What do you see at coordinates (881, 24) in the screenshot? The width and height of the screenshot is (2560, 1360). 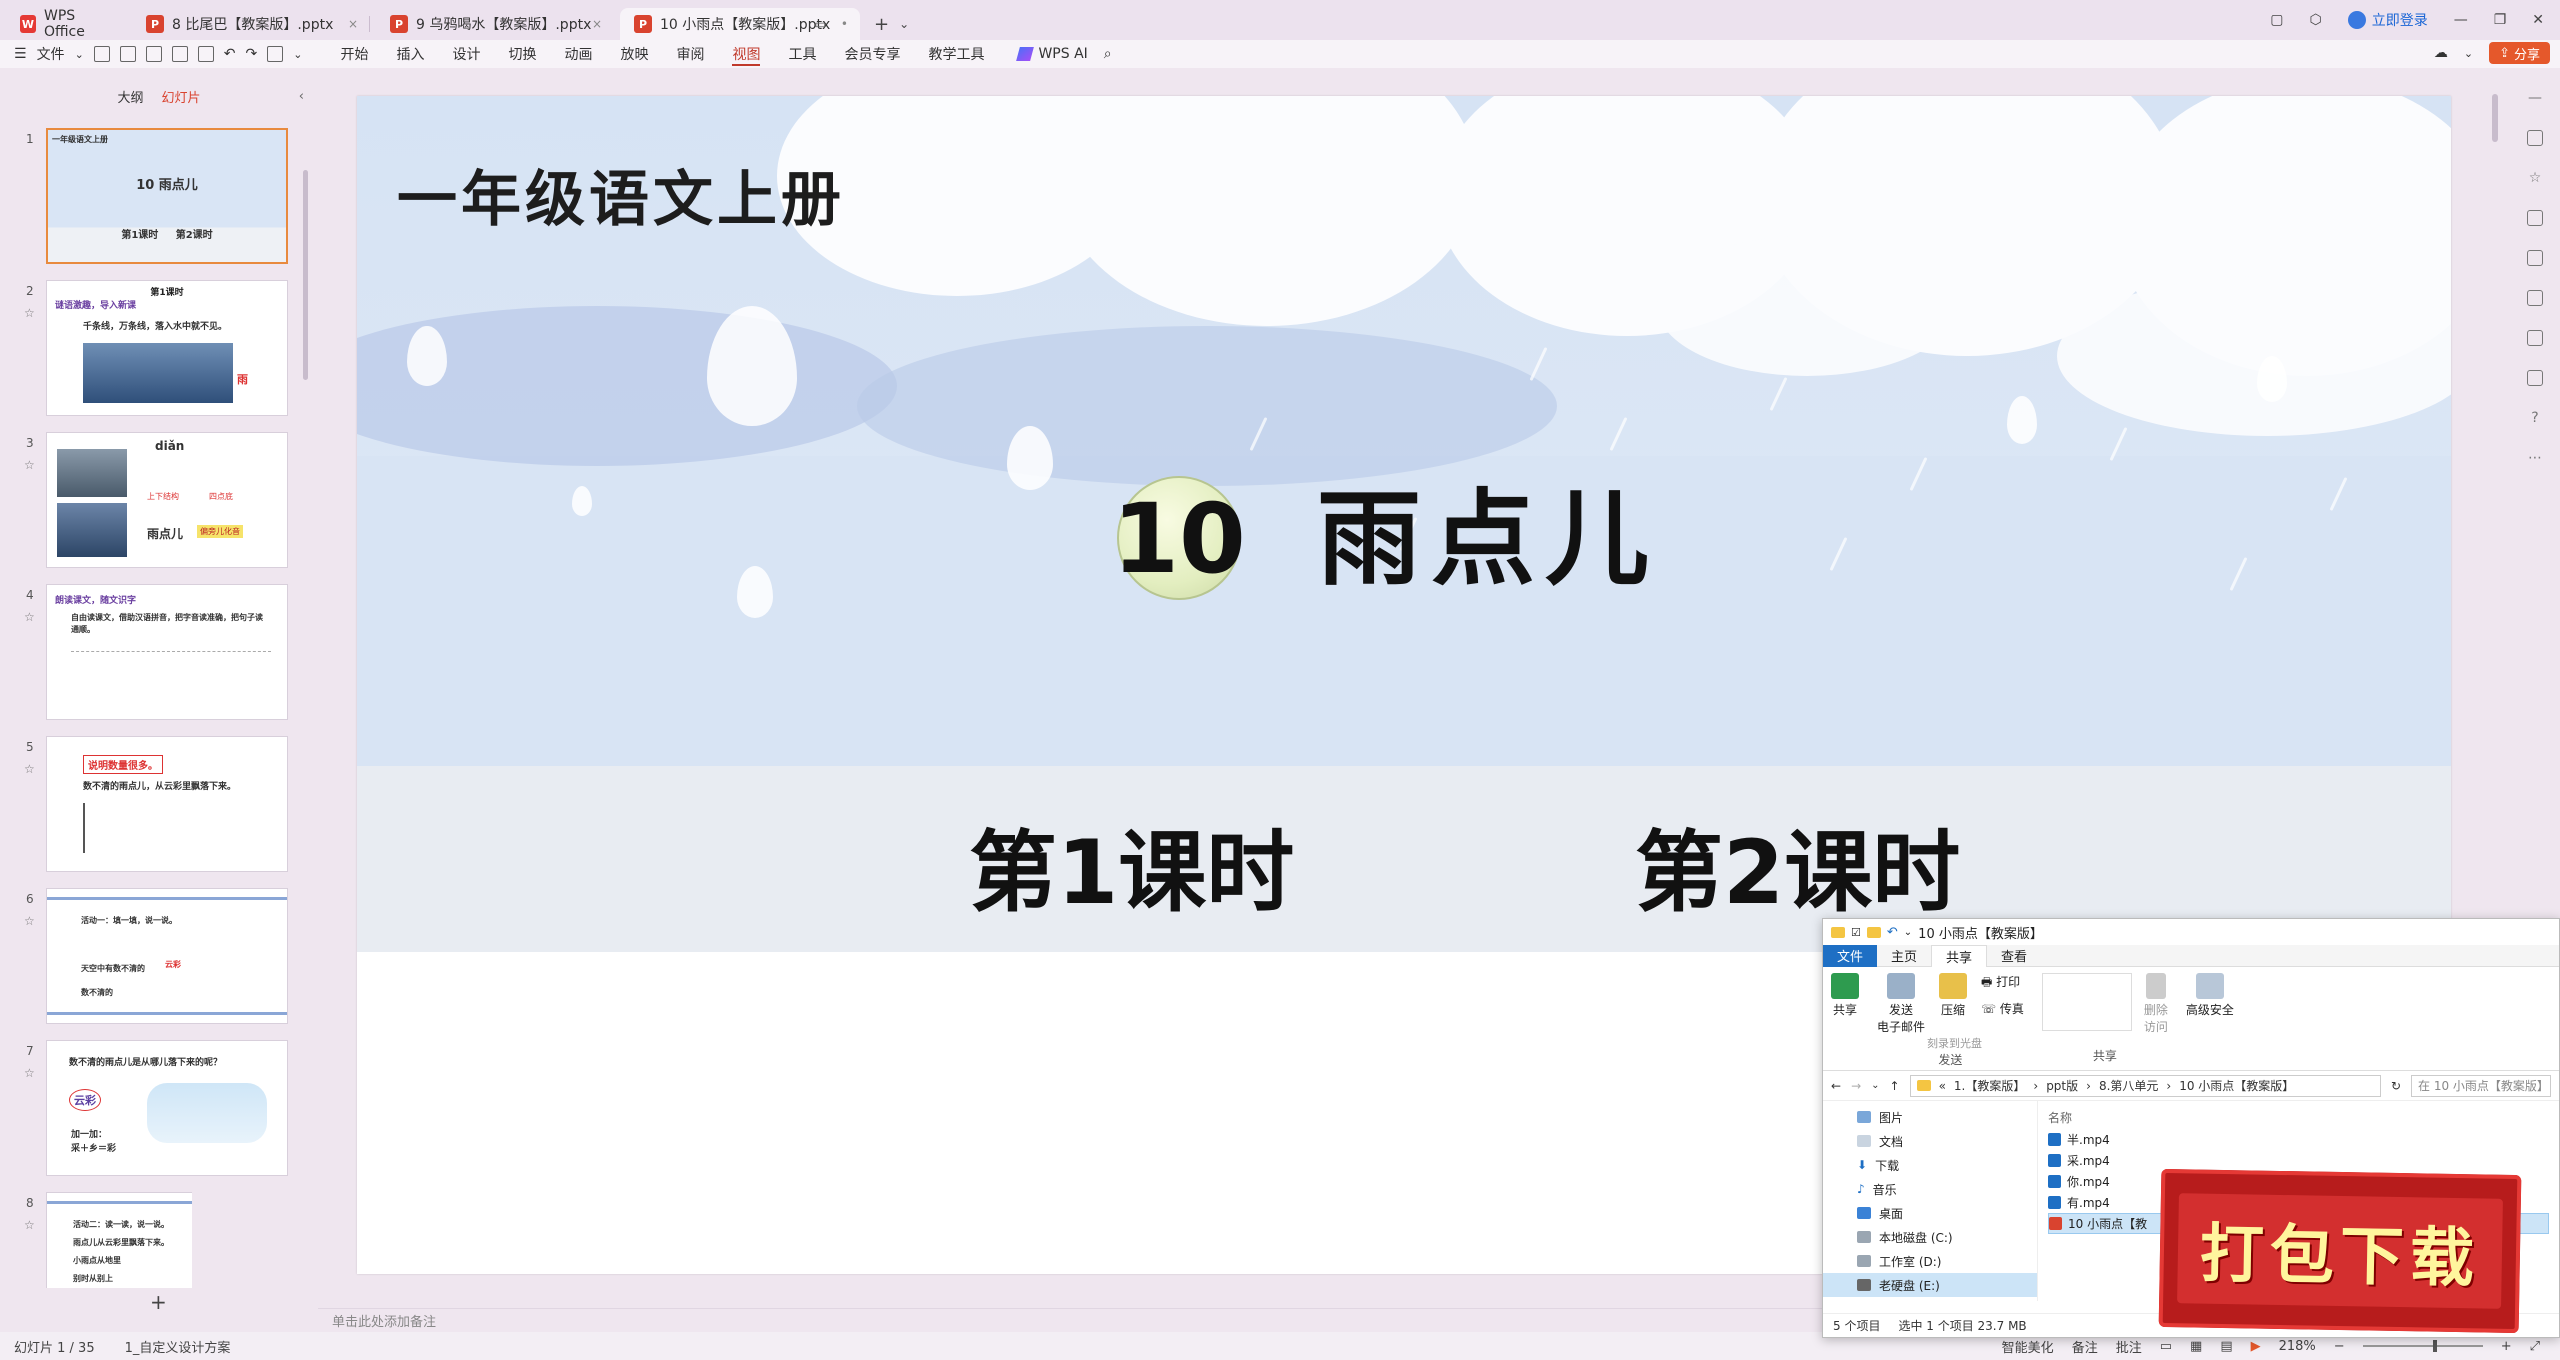 I see `plus-icon: +` at bounding box center [881, 24].